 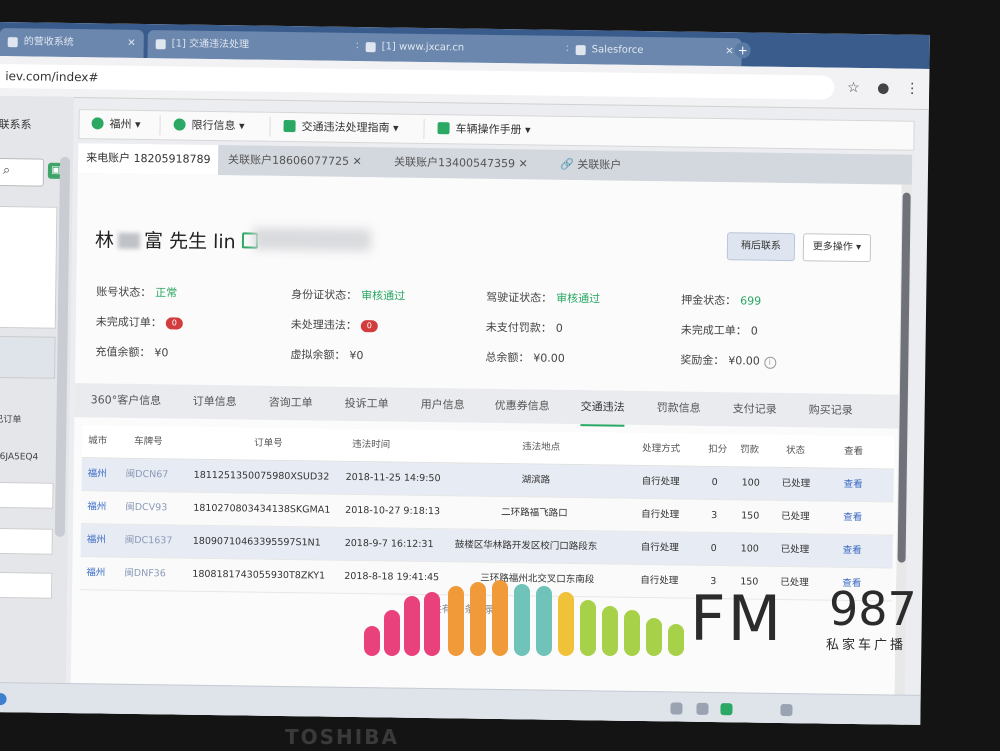 I want to click on network-icon, so click(x=702, y=708).